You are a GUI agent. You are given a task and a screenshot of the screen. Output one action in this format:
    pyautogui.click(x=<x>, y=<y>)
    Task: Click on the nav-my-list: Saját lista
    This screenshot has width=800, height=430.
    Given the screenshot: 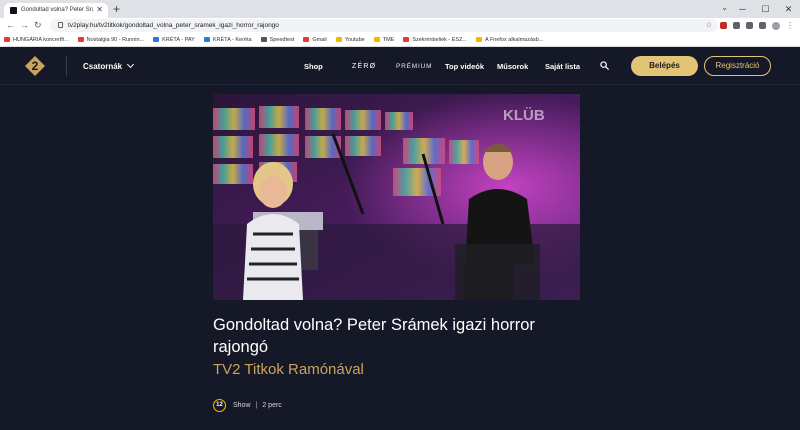 What is the action you would take?
    pyautogui.click(x=562, y=66)
    